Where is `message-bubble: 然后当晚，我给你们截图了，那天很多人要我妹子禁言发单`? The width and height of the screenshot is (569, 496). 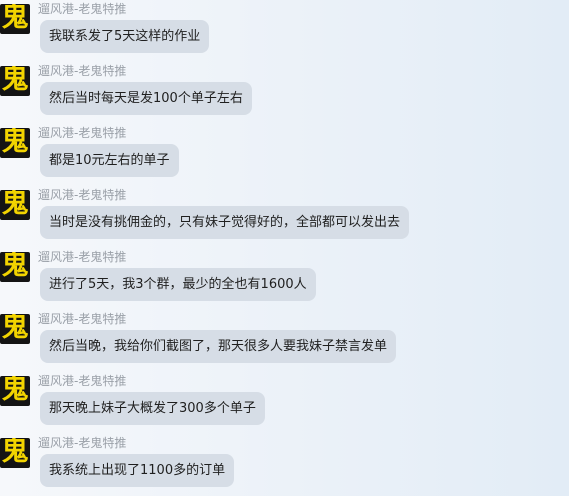
message-bubble: 然后当晚，我给你们截图了，那天很多人要我妹子禁言发单 is located at coordinates (218, 346).